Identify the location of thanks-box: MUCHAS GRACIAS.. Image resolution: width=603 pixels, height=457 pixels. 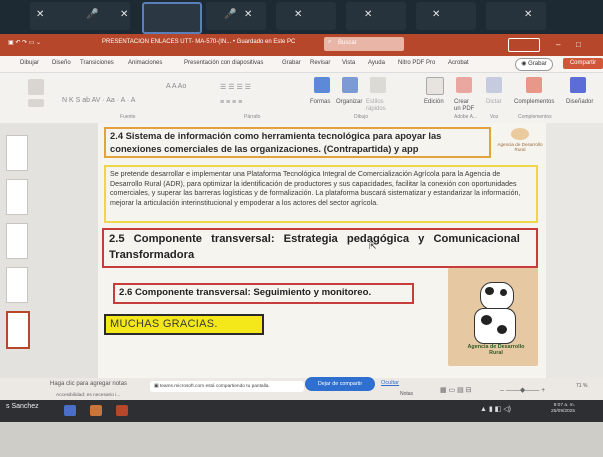
(184, 324).